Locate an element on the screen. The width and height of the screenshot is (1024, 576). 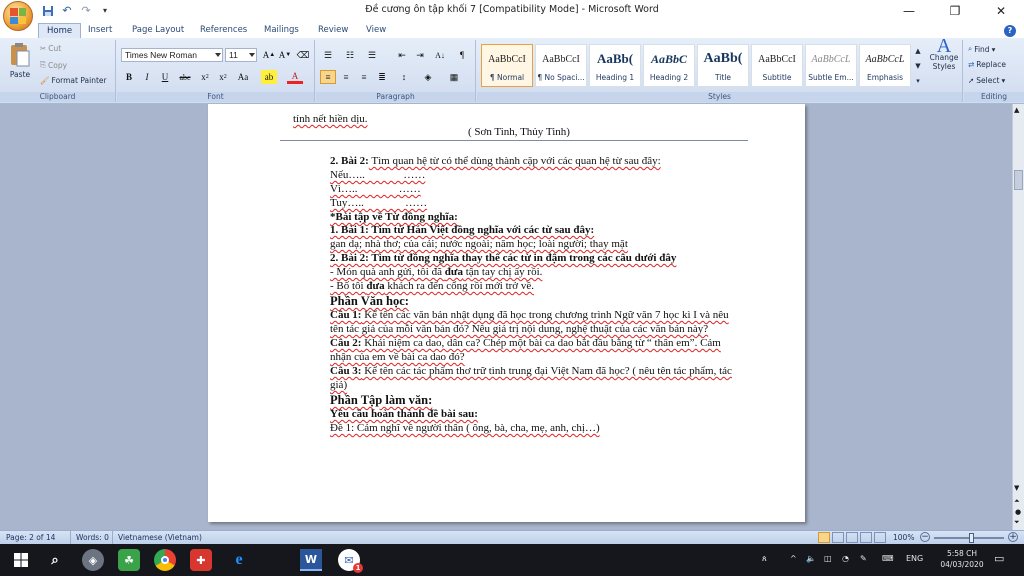
font-color-icon: A is located at coordinates (295, 77).